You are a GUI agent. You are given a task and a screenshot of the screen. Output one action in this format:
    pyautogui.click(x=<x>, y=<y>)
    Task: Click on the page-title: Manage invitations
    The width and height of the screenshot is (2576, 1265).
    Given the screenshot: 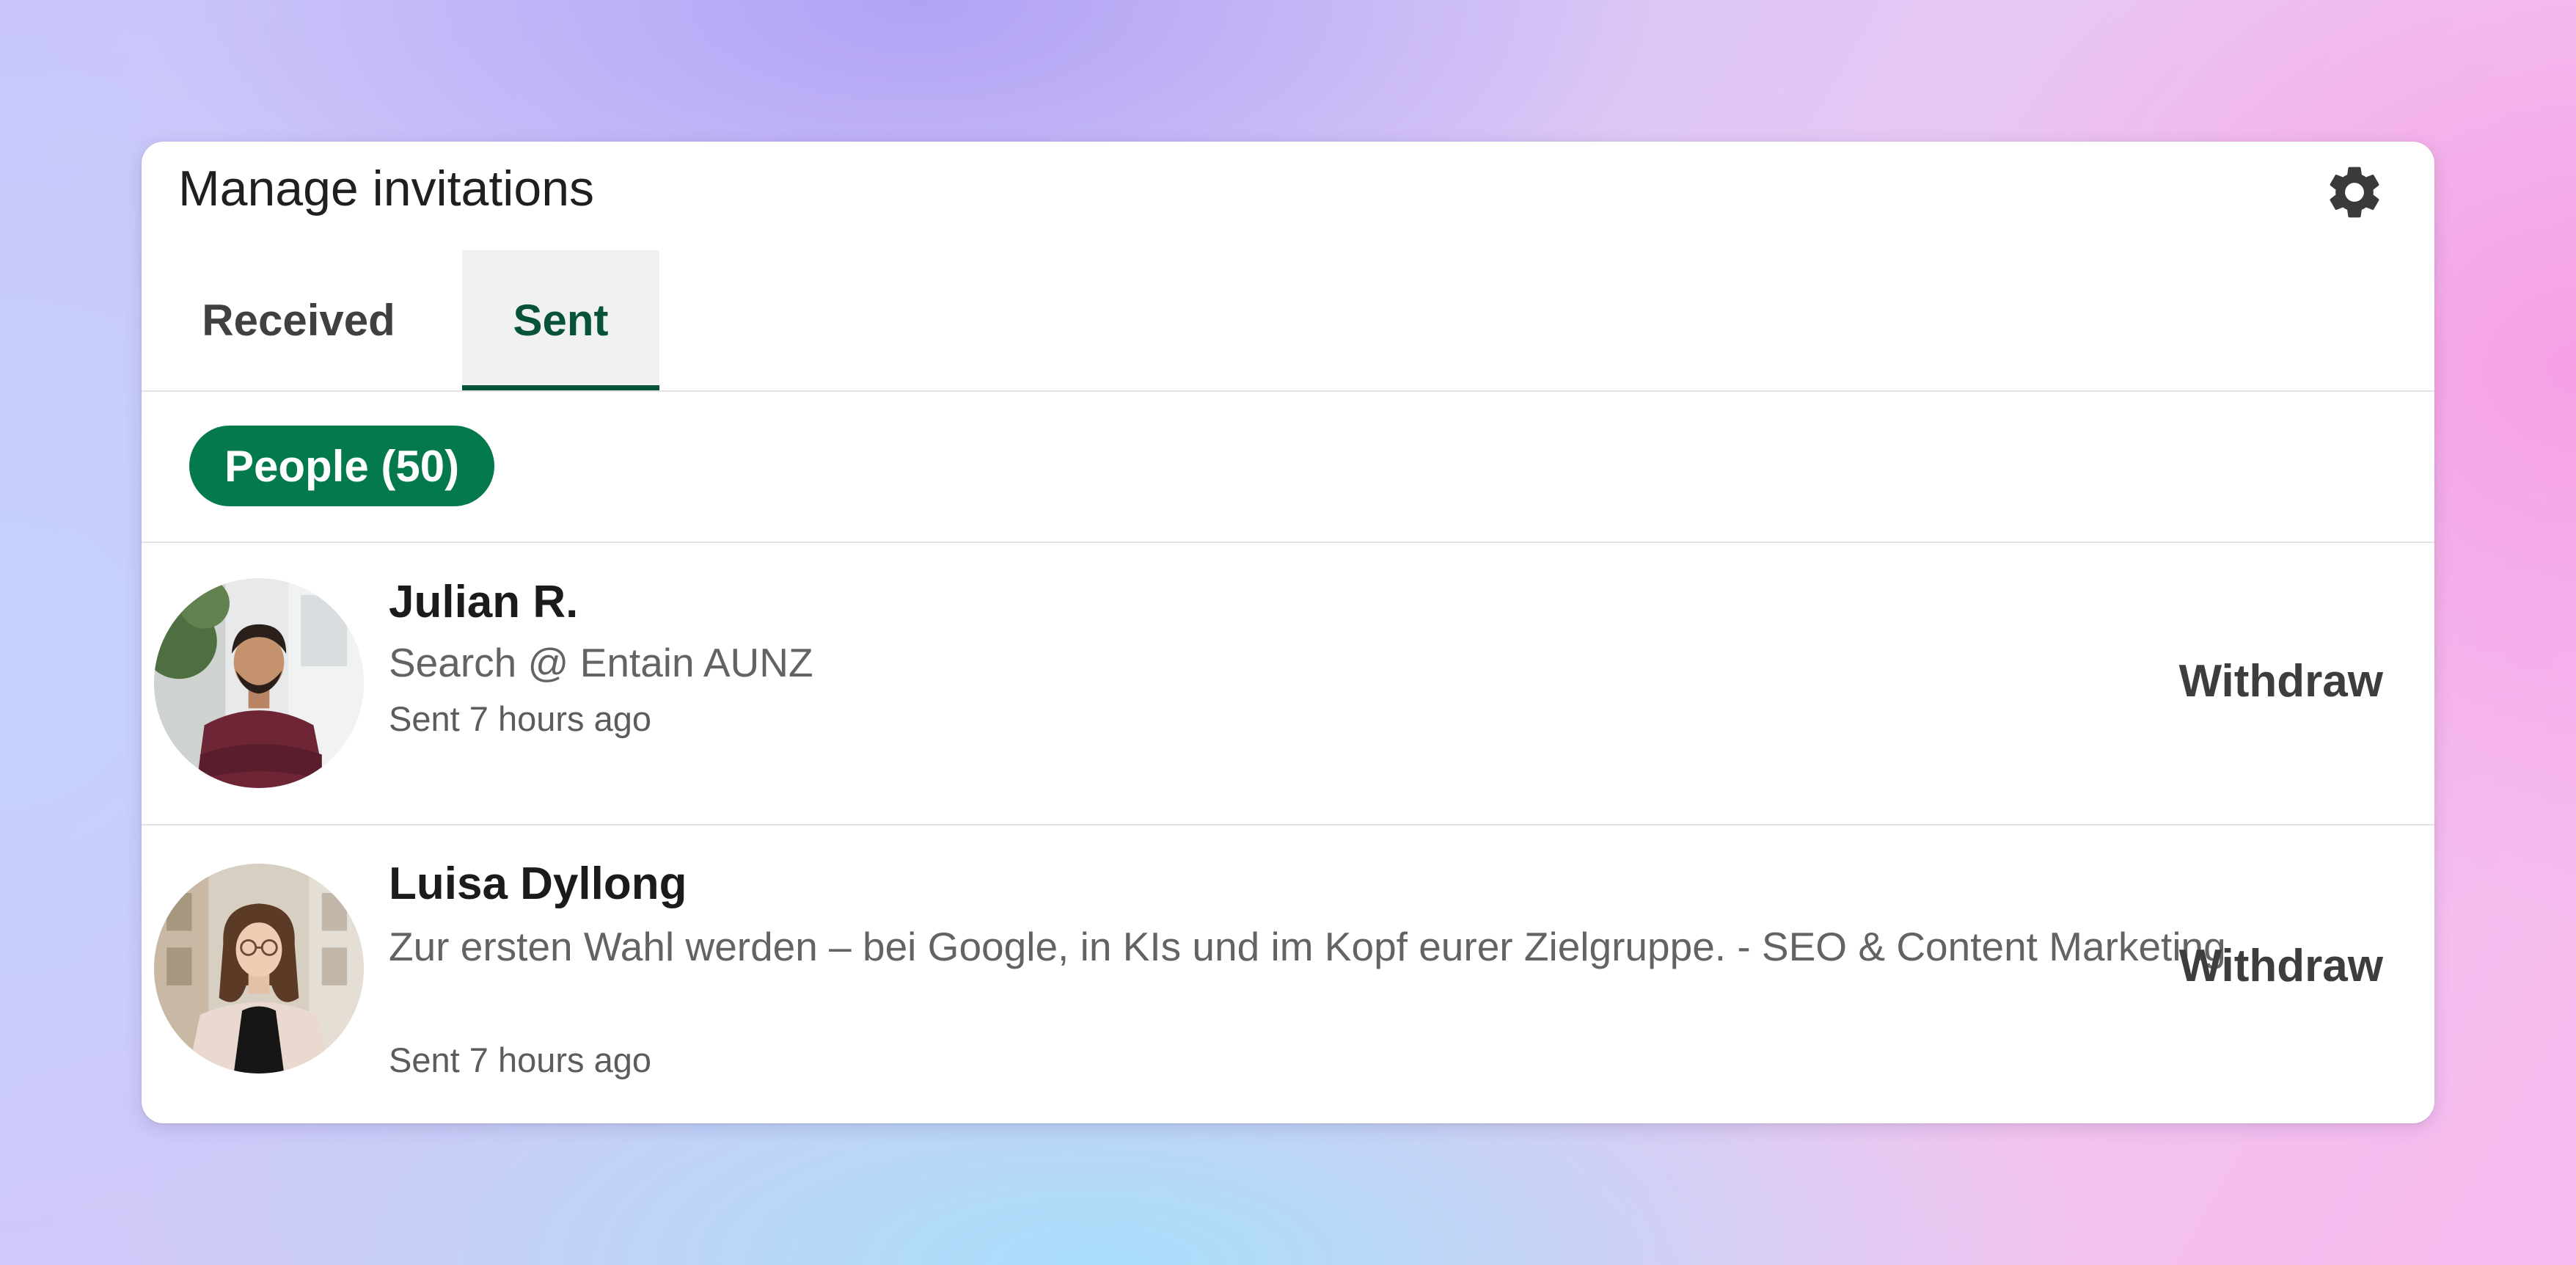 What is the action you would take?
    pyautogui.click(x=387, y=188)
    